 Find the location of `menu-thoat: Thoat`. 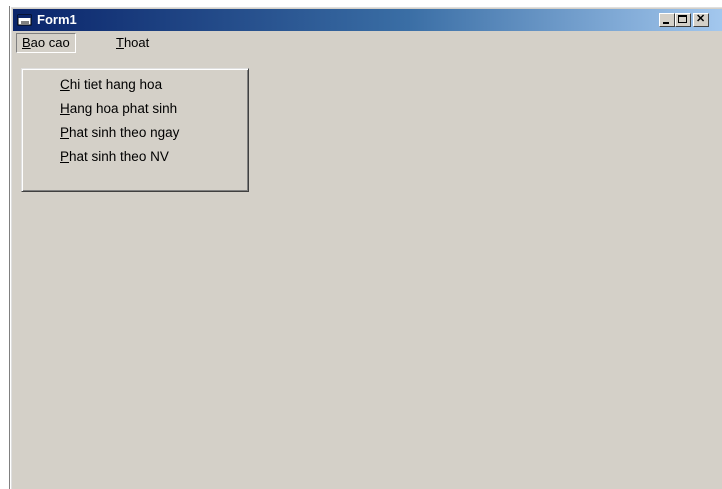

menu-thoat: Thoat is located at coordinates (132, 43).